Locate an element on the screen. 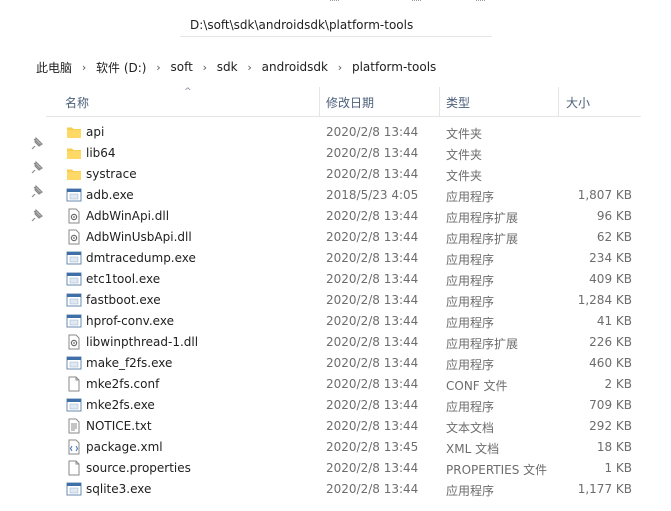  breadcrumb-drive-d: 软件 (D:) is located at coordinates (121, 67).